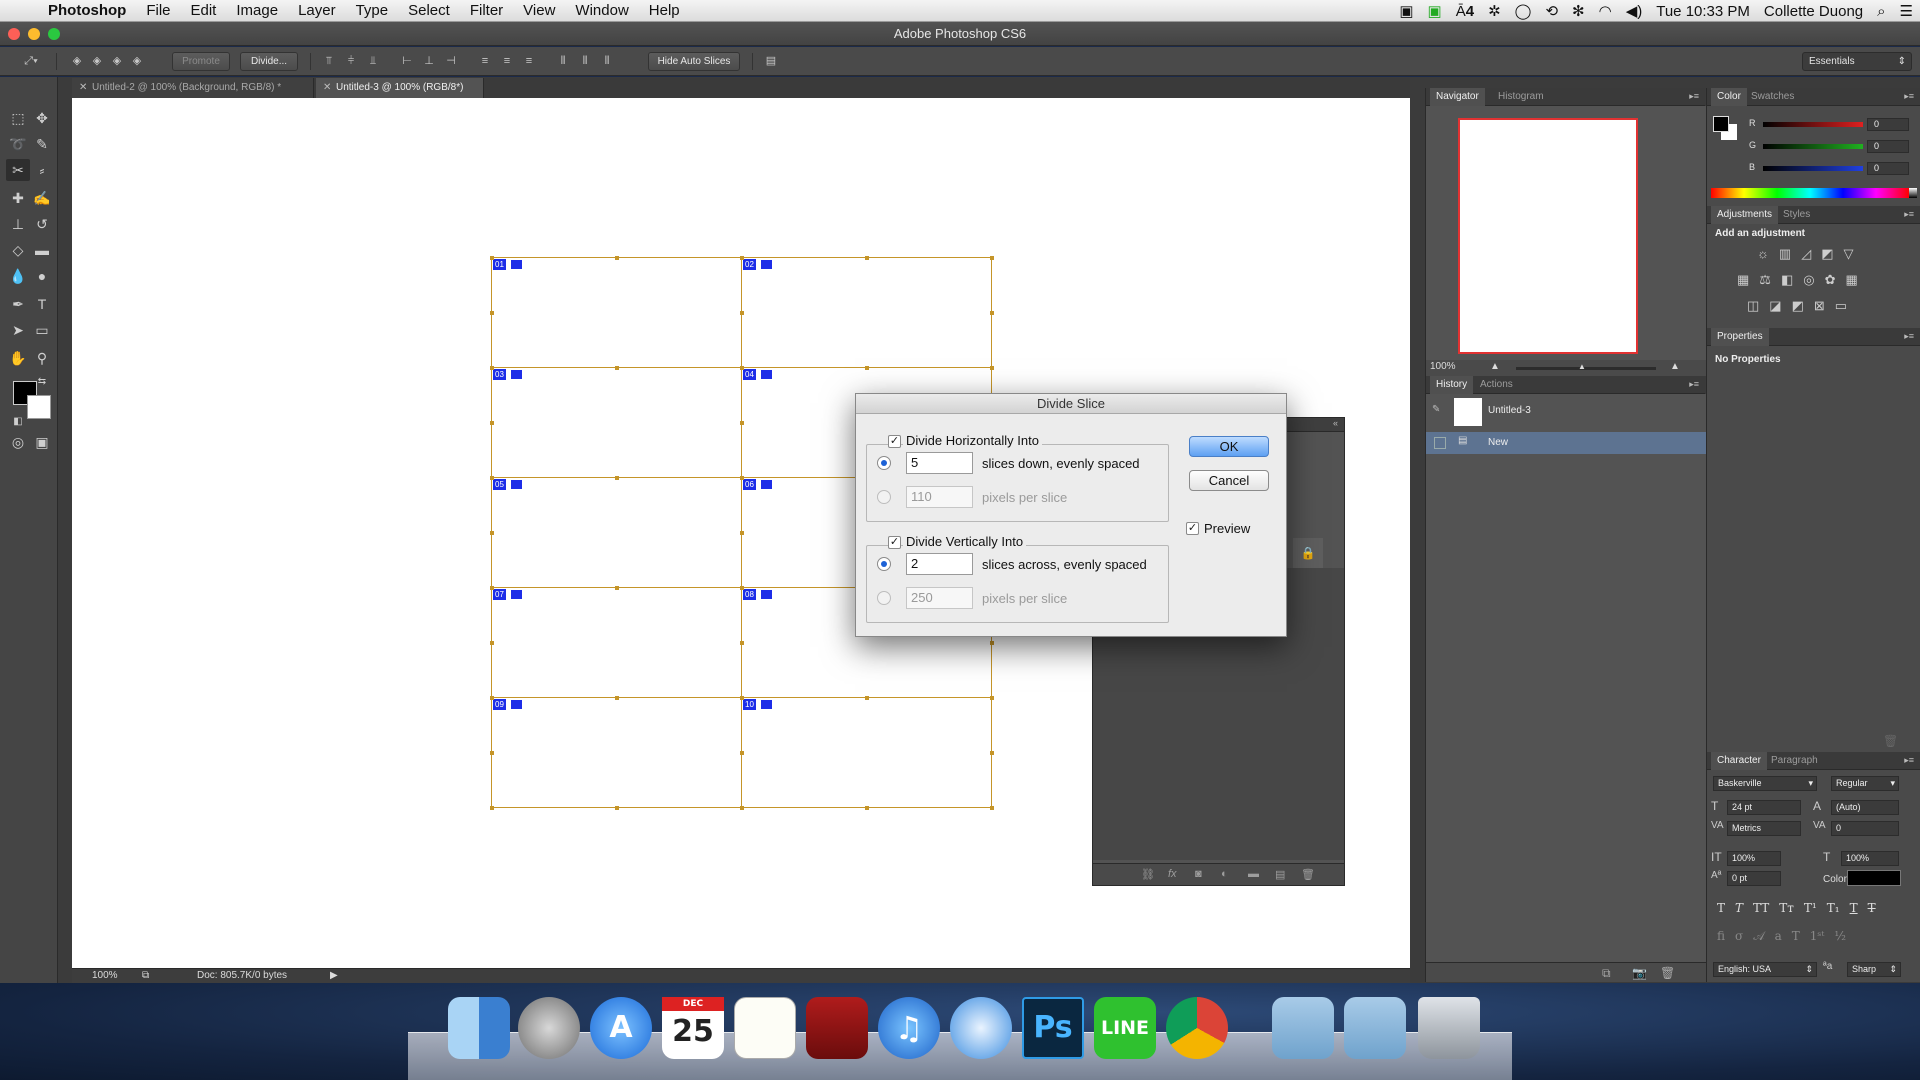 Image resolution: width=1920 pixels, height=1080 pixels. Describe the element at coordinates (1765, 969) in the screenshot. I see `language-select: English: USA ⇕` at that location.